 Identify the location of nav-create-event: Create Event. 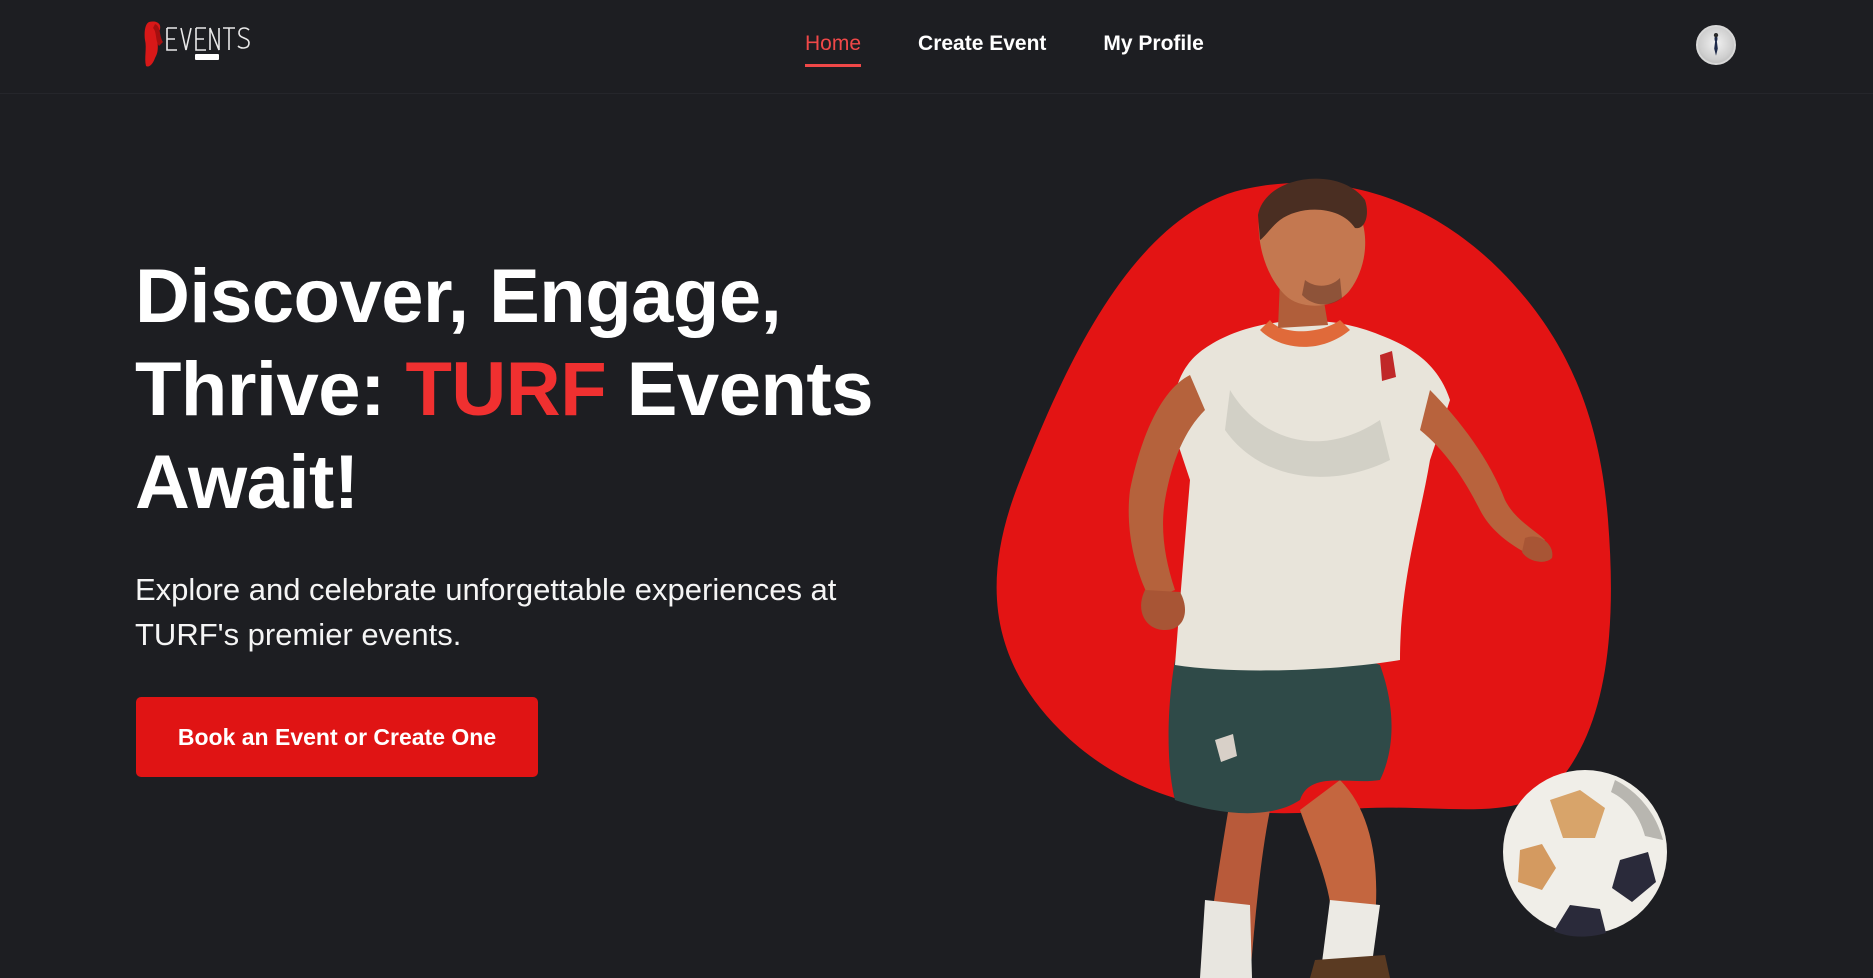
(982, 47).